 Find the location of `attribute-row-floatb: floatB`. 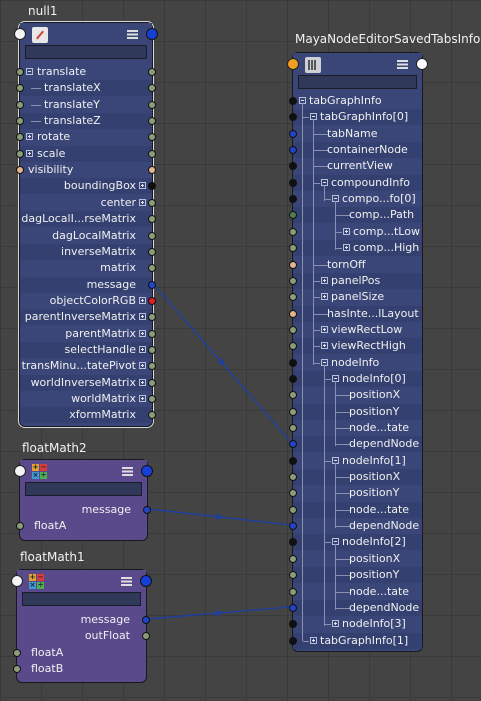

attribute-row-floatb: floatB is located at coordinates (79, 669).